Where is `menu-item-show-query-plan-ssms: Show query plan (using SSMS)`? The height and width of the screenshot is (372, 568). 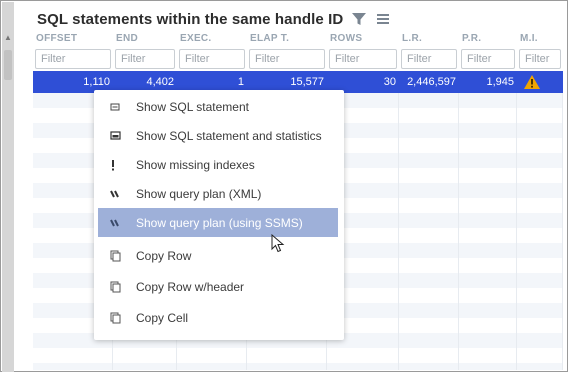 menu-item-show-query-plan-ssms: Show query plan (using SSMS) is located at coordinates (218, 222).